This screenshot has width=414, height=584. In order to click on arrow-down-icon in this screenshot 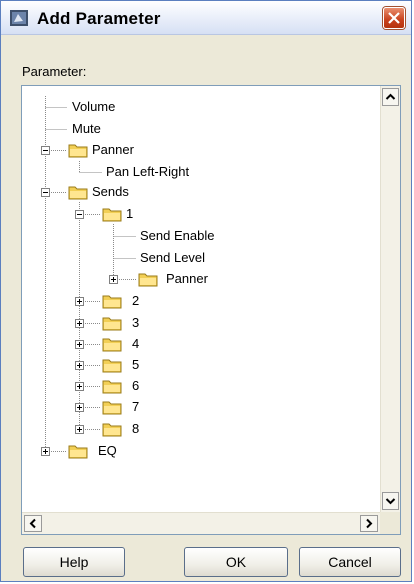, I will do `click(390, 501)`.